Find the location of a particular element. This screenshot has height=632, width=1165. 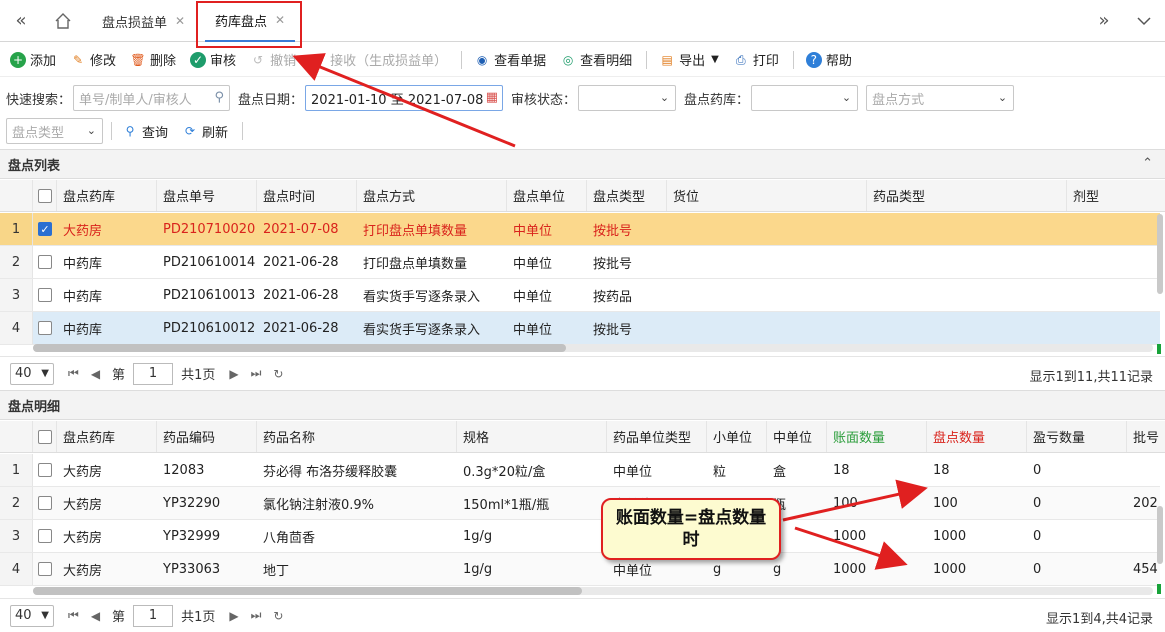

tab-bar: « 盘点损益单 ✕ 药库盘点 ✕ » is located at coordinates (582, 21).